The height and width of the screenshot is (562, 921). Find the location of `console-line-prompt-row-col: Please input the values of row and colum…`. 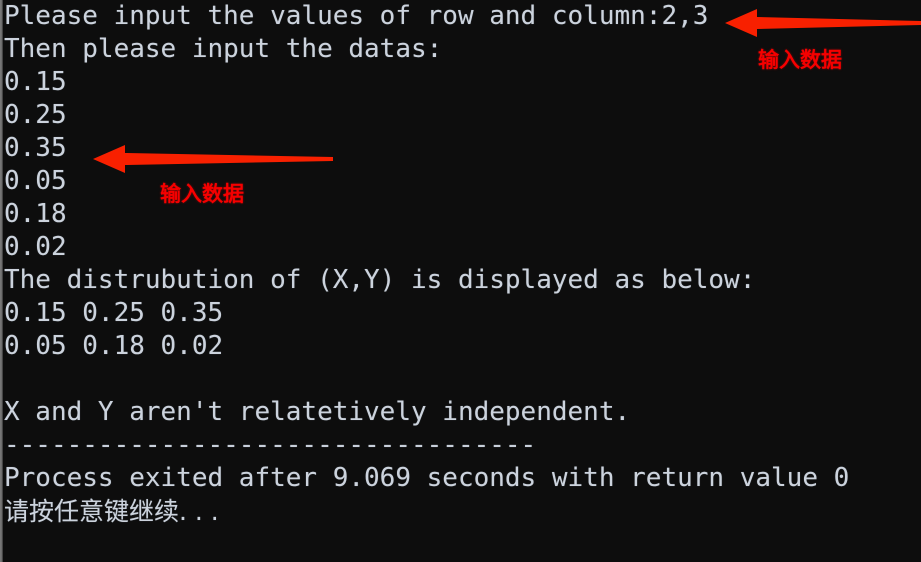

console-line-prompt-row-col: Please input the values of row and colum… is located at coordinates (356, 16).